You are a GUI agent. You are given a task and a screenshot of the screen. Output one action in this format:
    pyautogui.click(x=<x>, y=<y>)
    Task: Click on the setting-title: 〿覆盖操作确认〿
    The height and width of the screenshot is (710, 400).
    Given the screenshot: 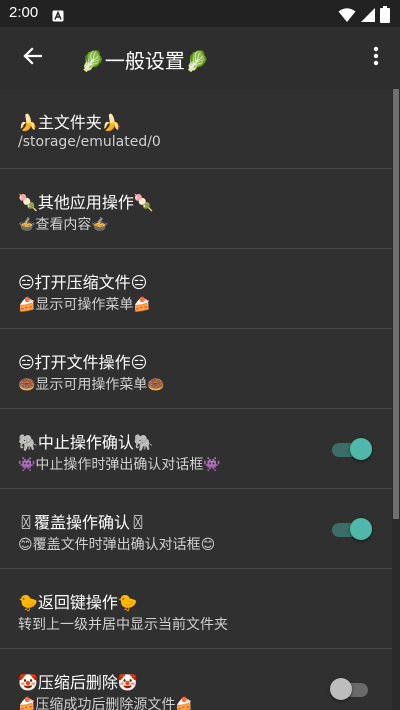 What is the action you would take?
    pyautogui.click(x=82, y=522)
    